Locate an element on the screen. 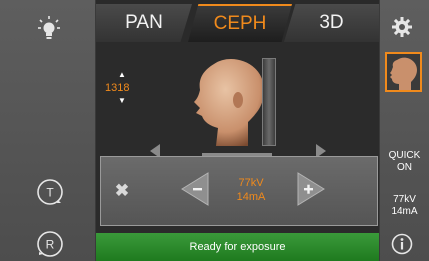 This screenshot has height=261, width=429. minus-arrow-icon is located at coordinates (195, 189).